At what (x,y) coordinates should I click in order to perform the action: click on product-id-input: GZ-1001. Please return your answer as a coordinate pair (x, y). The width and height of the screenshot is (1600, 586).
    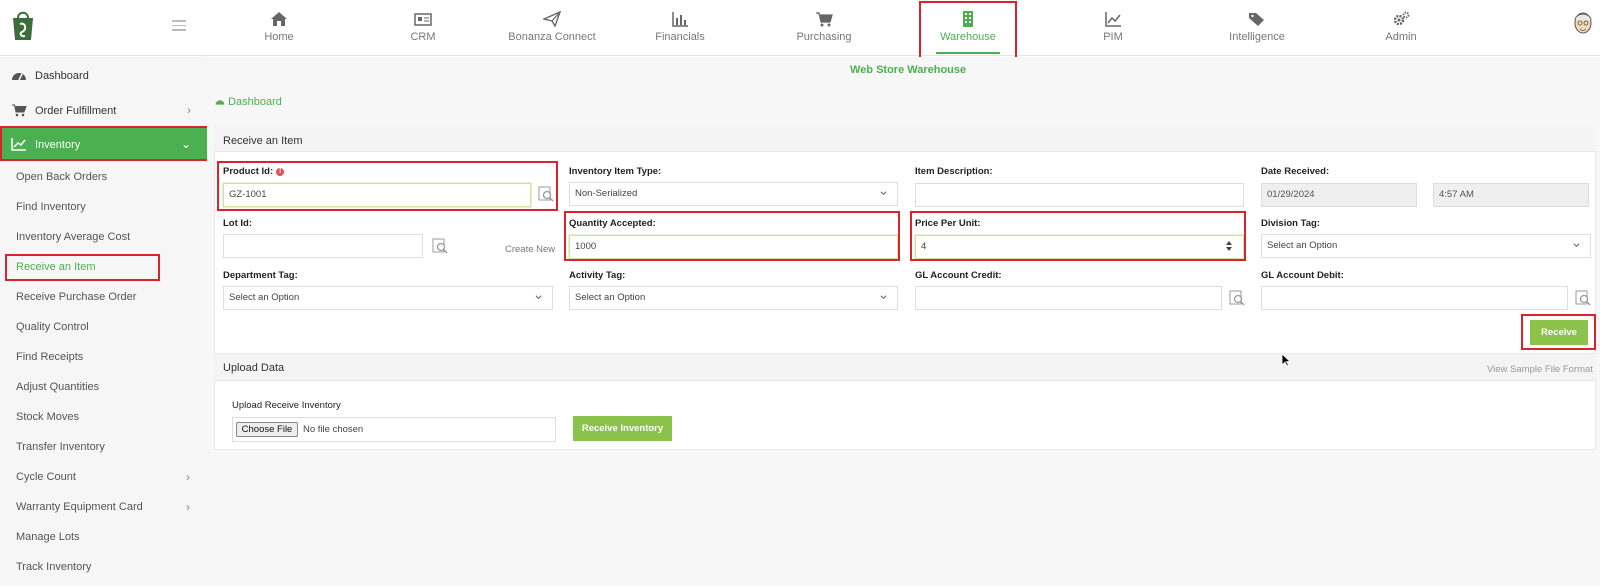
    Looking at the image, I should click on (377, 195).